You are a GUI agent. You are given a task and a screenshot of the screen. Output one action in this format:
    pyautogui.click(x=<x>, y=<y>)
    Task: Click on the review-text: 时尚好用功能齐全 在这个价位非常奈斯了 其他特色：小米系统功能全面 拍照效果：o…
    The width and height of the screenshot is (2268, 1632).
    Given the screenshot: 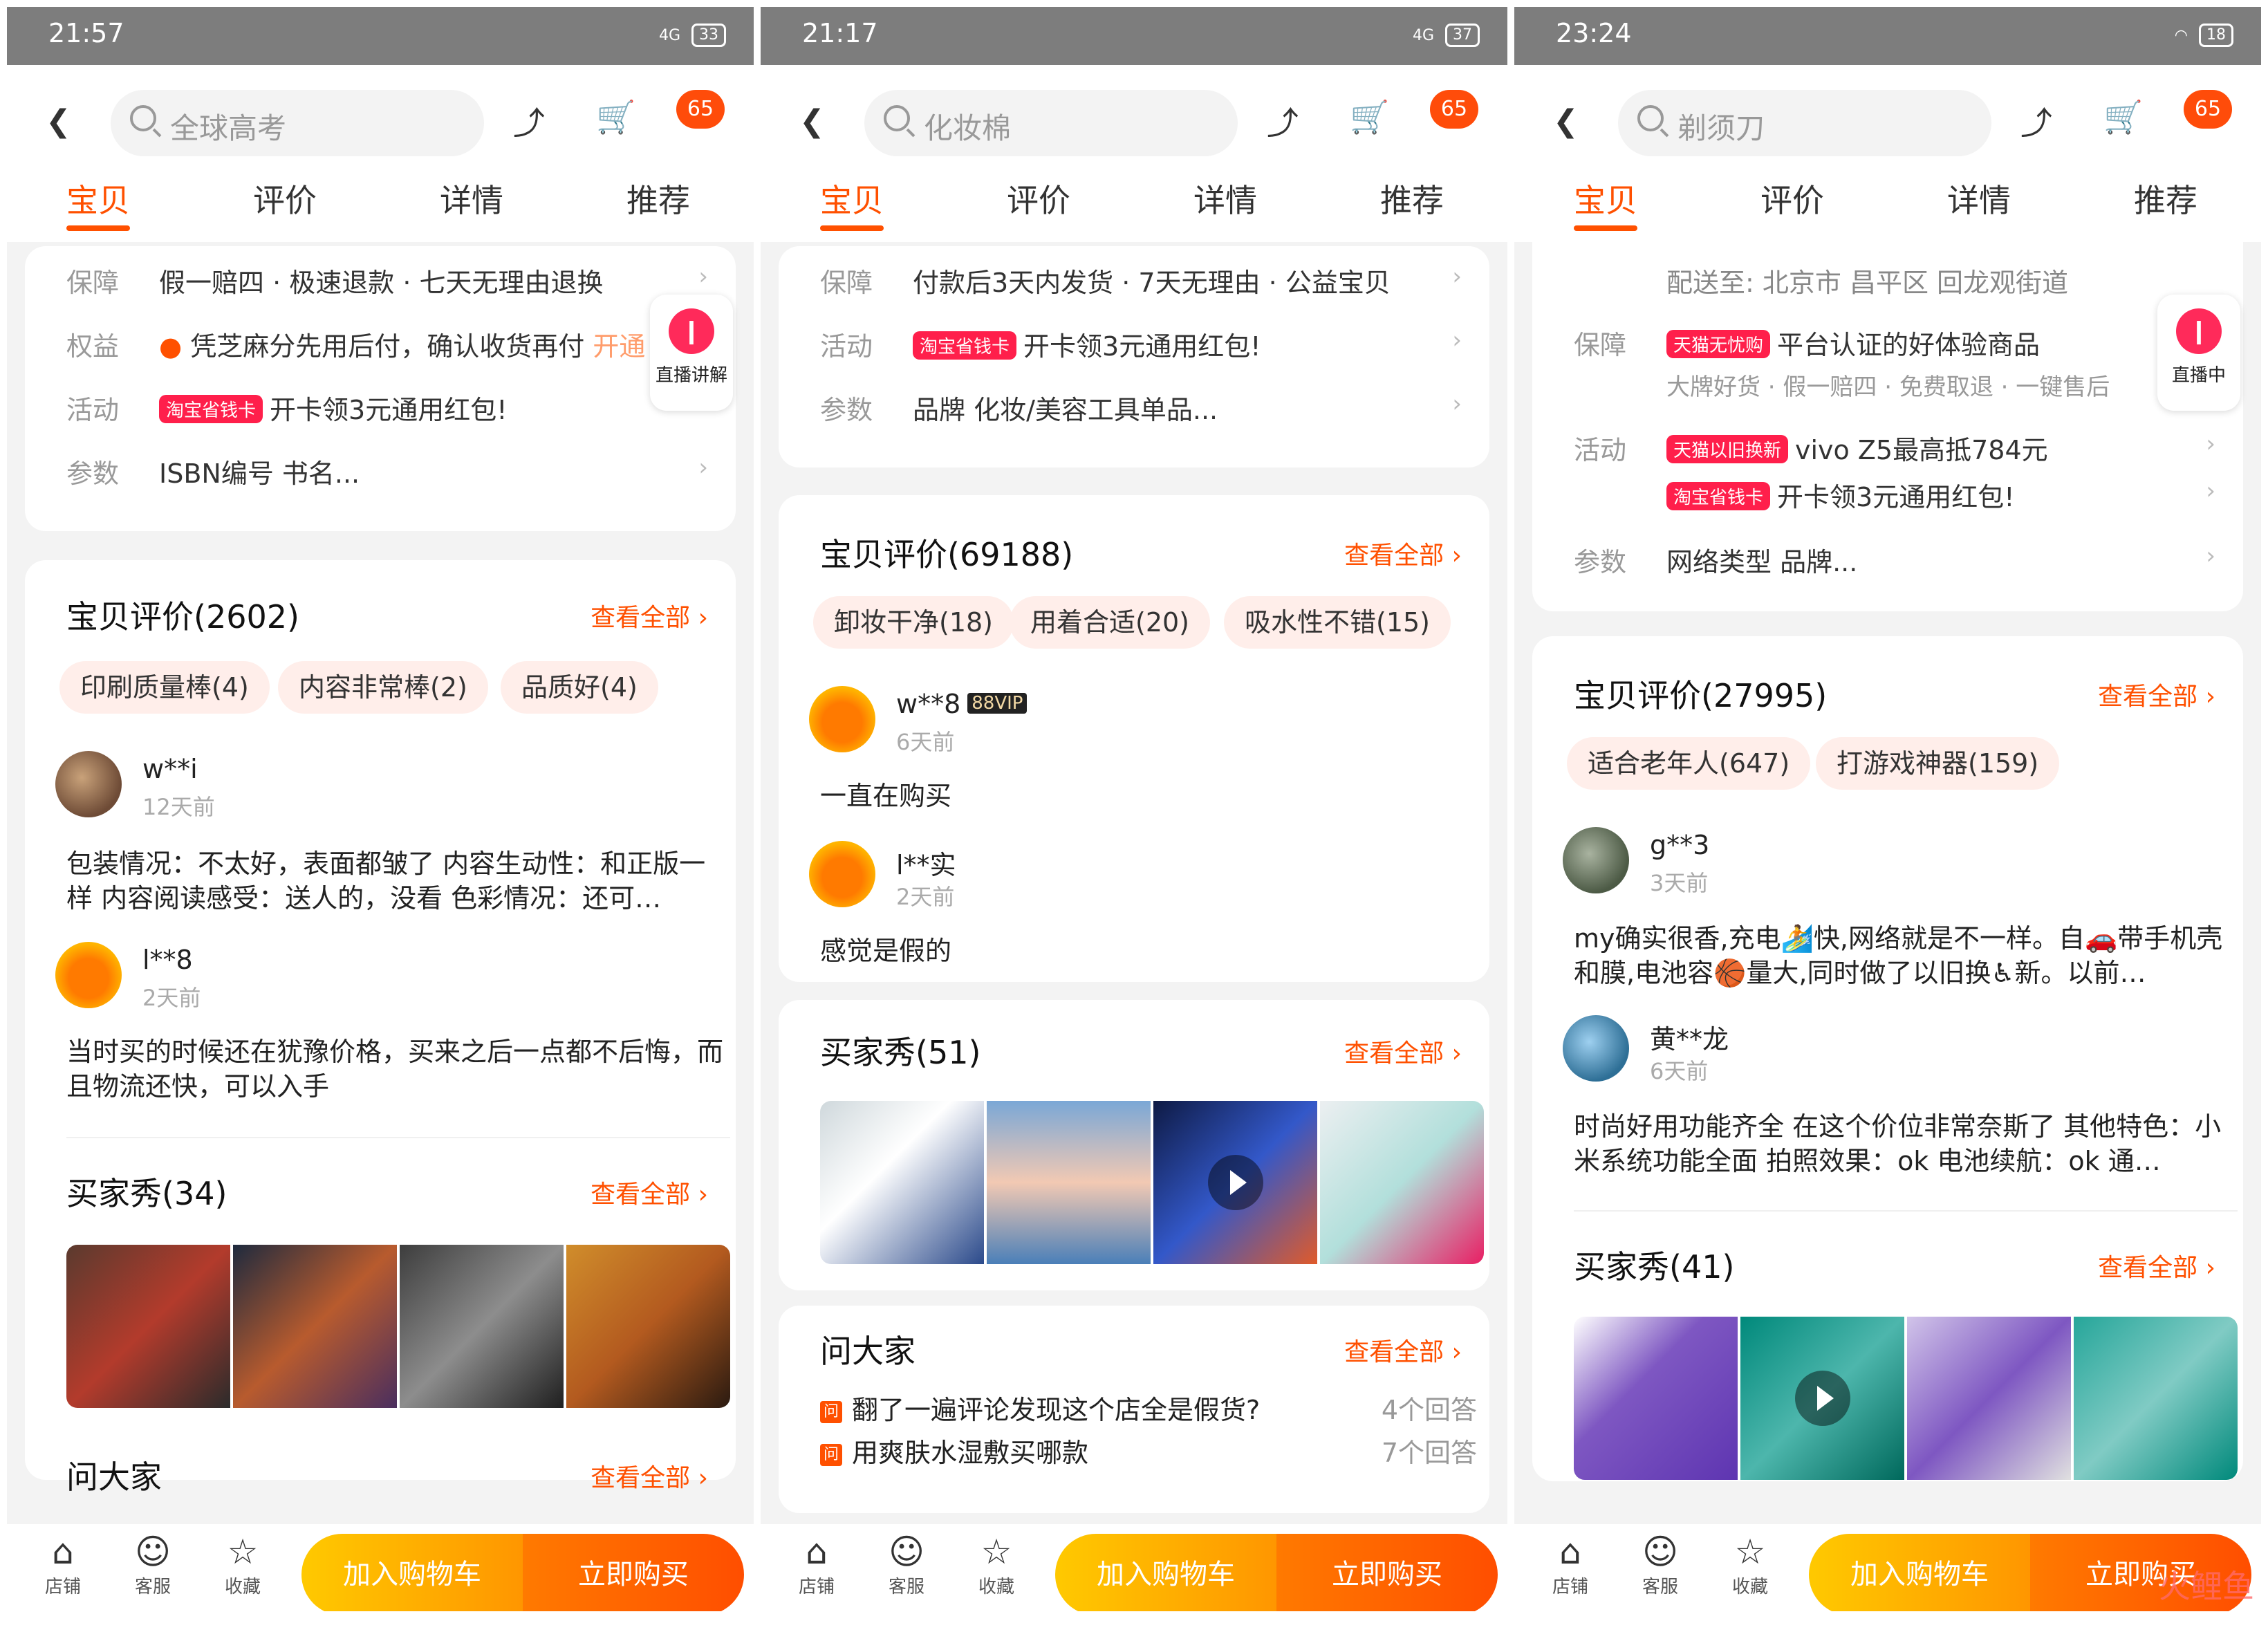 What is the action you would take?
    pyautogui.click(x=1902, y=1143)
    